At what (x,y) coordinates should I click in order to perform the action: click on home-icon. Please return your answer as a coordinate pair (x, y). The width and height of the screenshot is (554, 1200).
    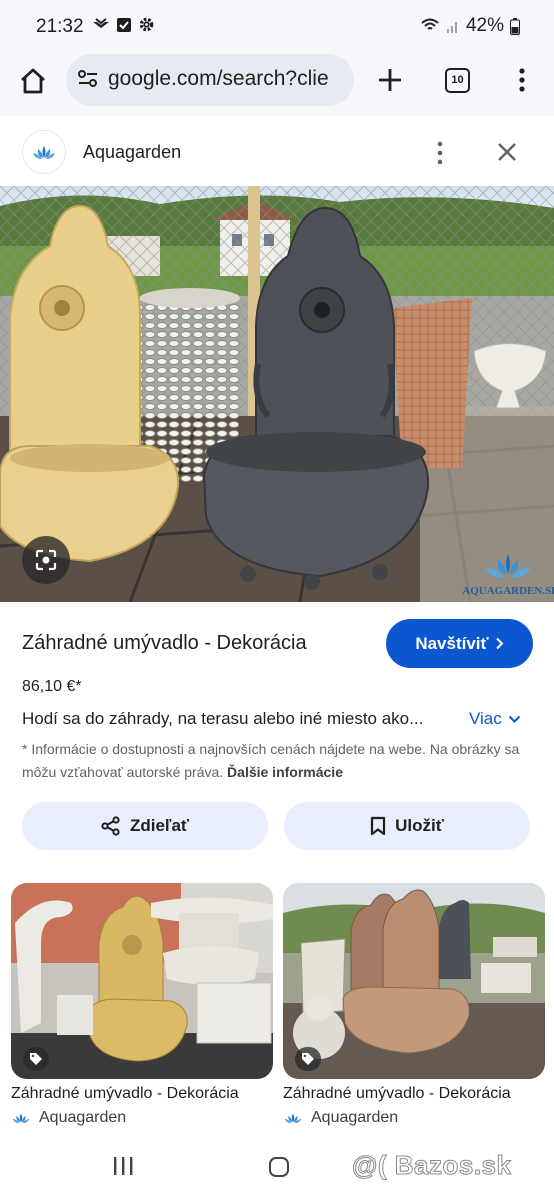
    Looking at the image, I should click on (33, 81).